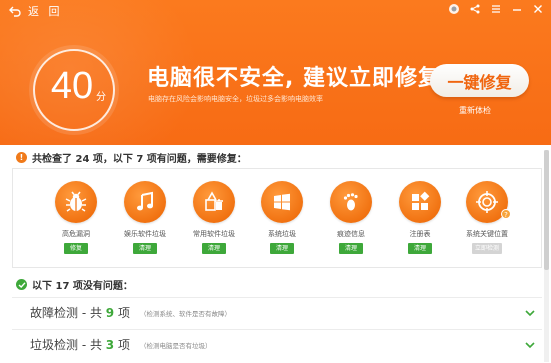 This screenshot has width=551, height=363. I want to click on status-headline: 电脑很不安全, 建议立即修复, so click(294, 78).